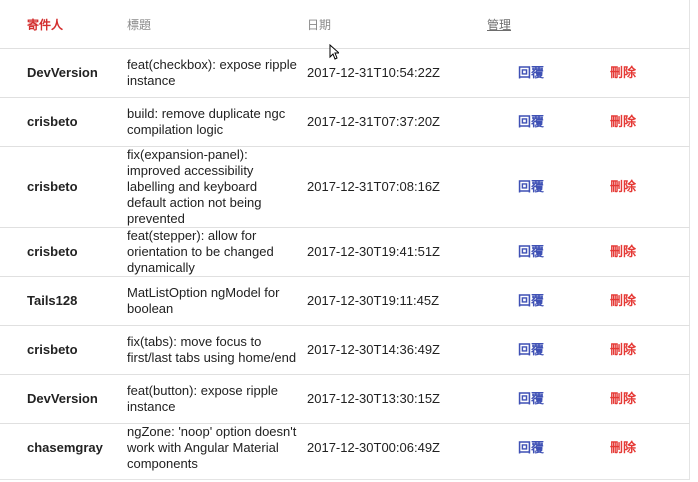 The height and width of the screenshot is (482, 698). I want to click on date-cell: 2017-12-31T07:08:16Z, so click(397, 187).